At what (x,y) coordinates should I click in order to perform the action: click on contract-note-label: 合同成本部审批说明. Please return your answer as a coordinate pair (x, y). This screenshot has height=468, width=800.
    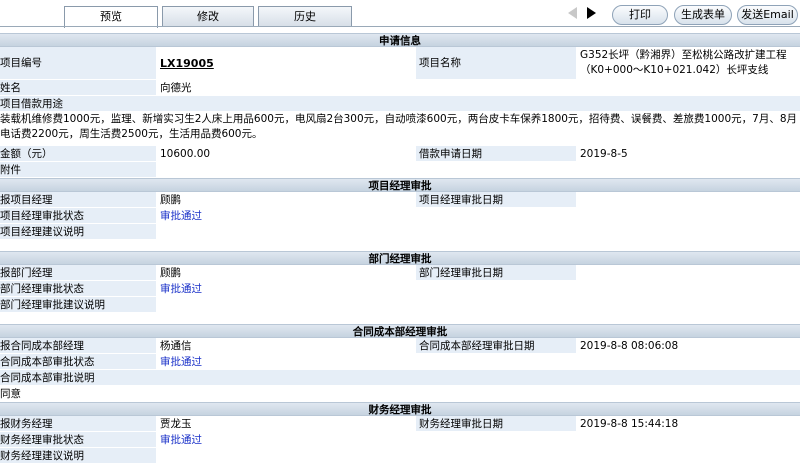
    Looking at the image, I should click on (400, 378).